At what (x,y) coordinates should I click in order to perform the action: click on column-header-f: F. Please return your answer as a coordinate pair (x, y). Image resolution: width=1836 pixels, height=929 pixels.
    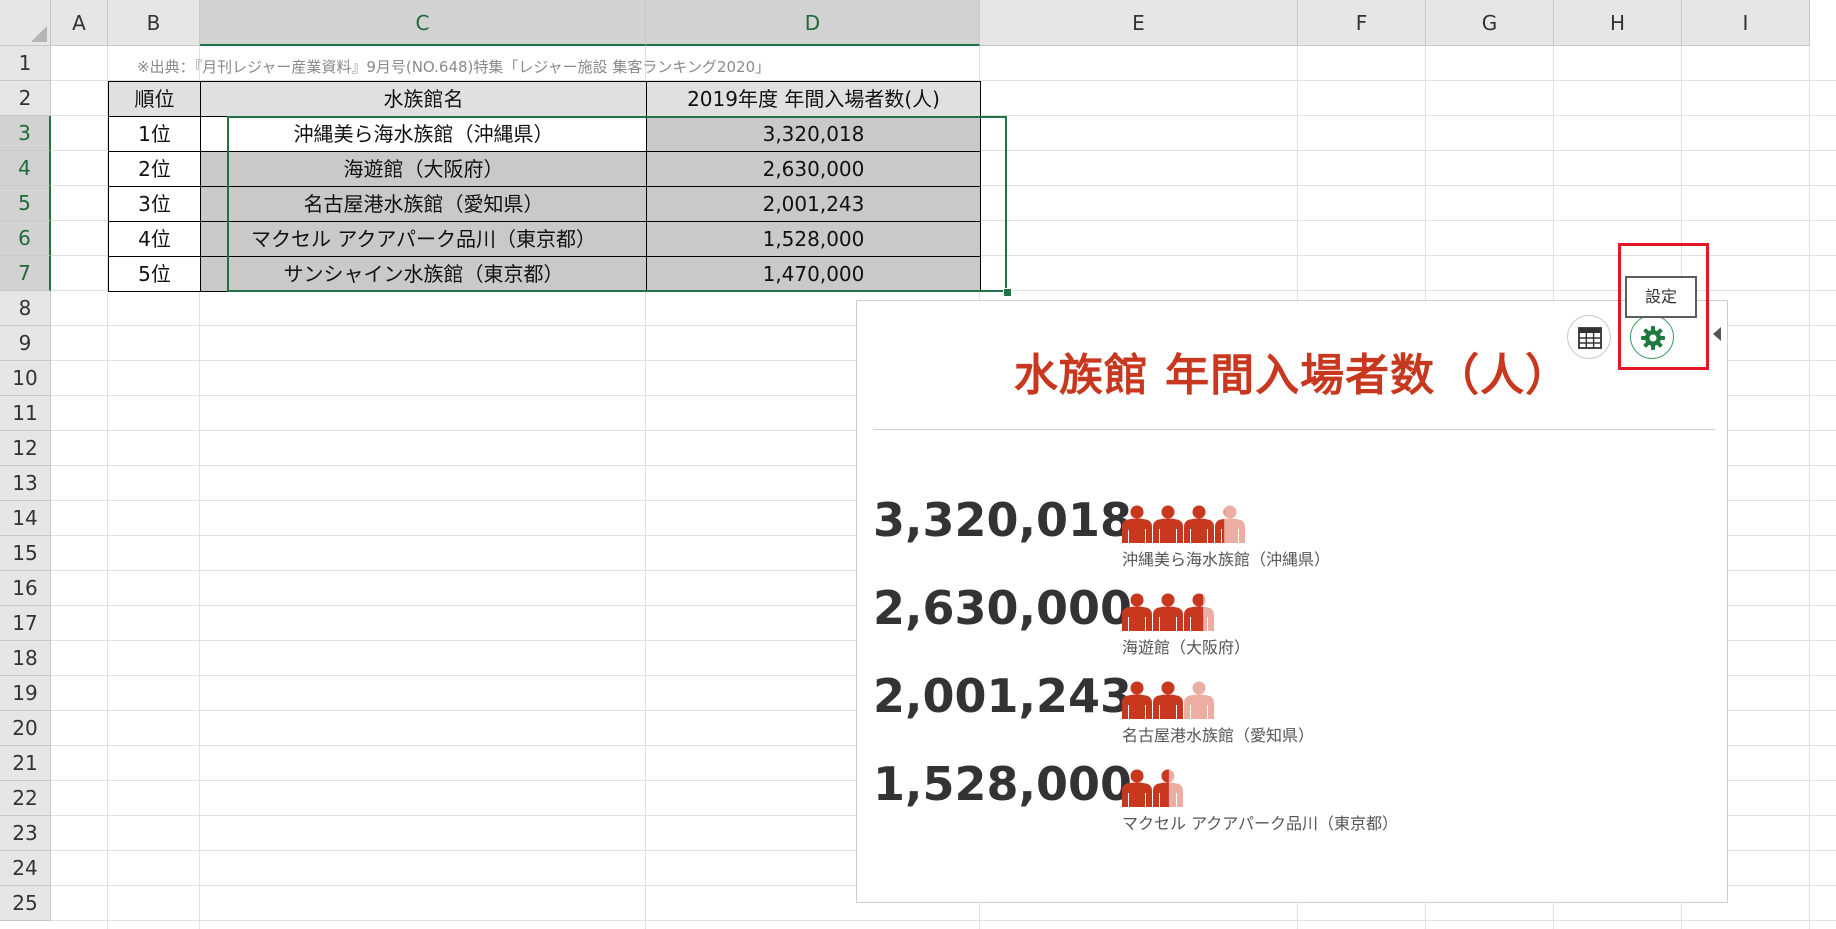
    Looking at the image, I should click on (1362, 23).